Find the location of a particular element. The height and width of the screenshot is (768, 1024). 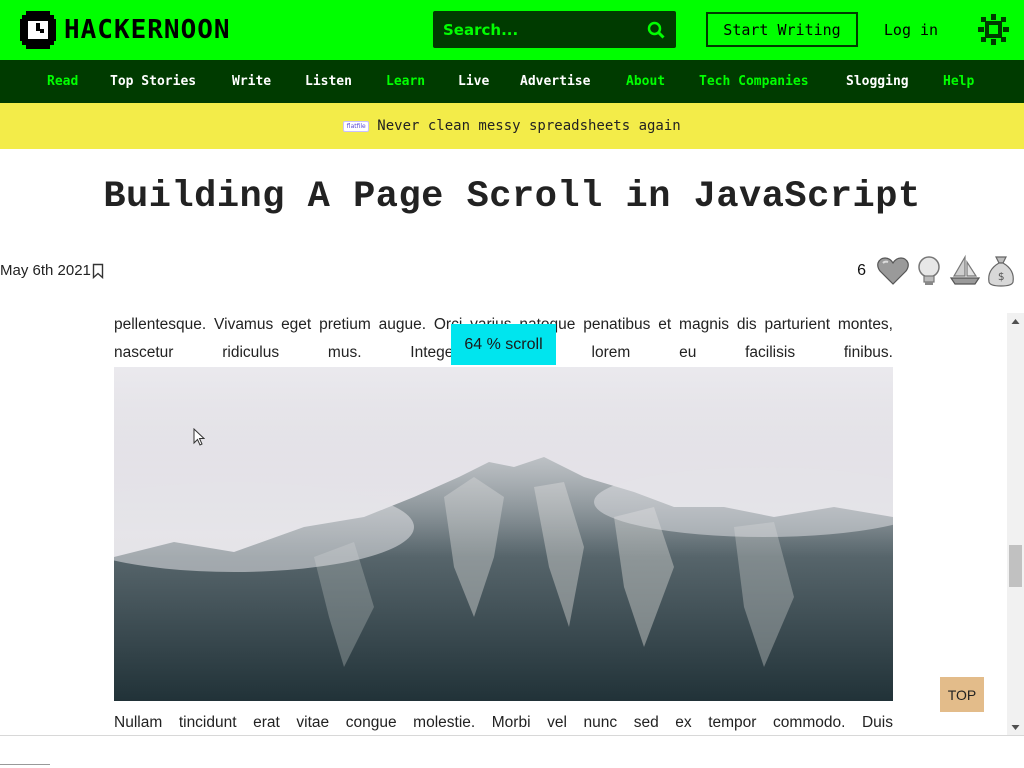

nav-item-advertise: Advertise is located at coordinates (555, 81).